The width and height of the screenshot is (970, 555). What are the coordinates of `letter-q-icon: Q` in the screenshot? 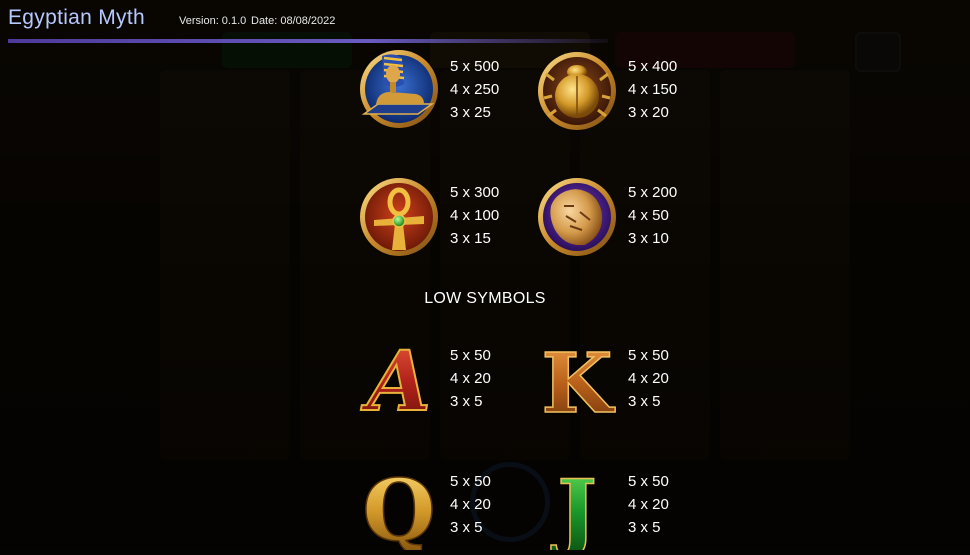 It's located at (399, 507).